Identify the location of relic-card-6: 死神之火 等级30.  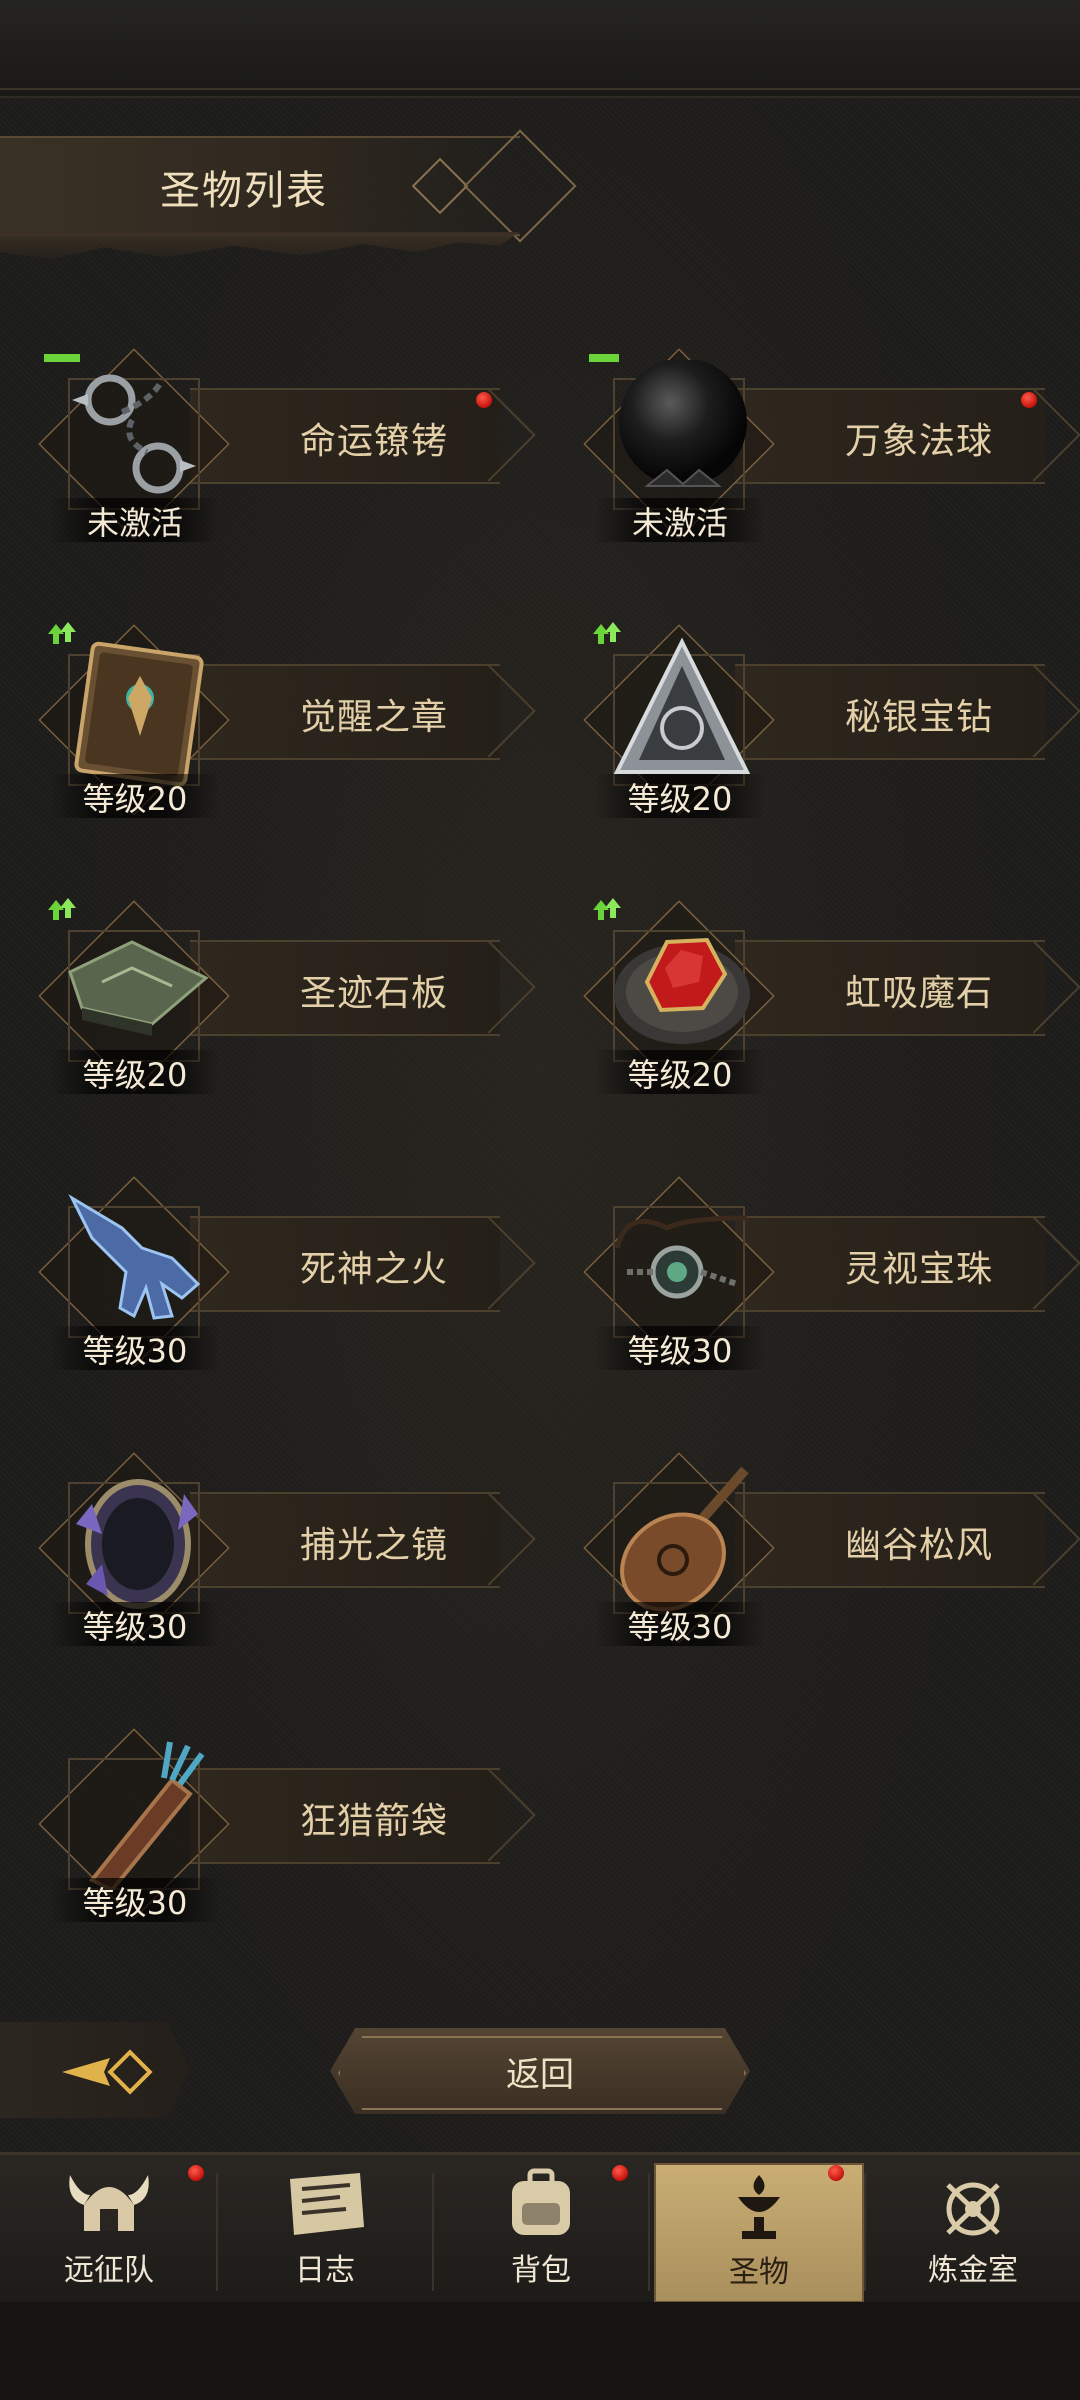
(270, 1278).